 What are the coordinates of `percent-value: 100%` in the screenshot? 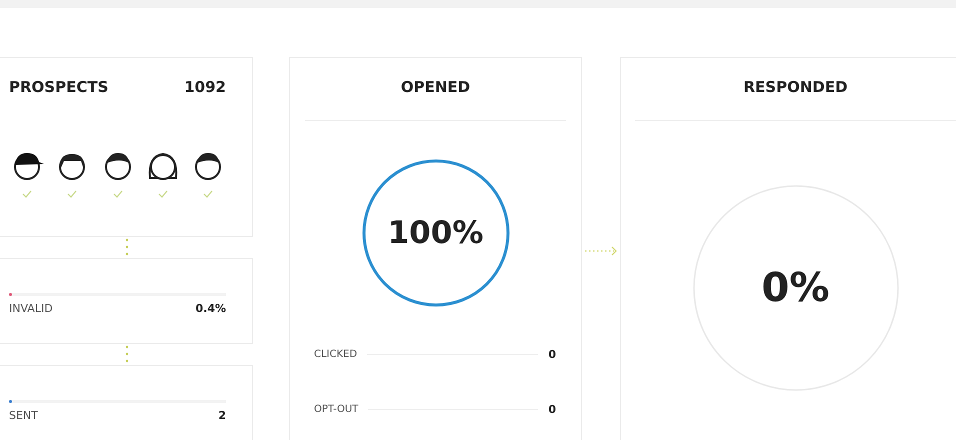 It's located at (436, 233).